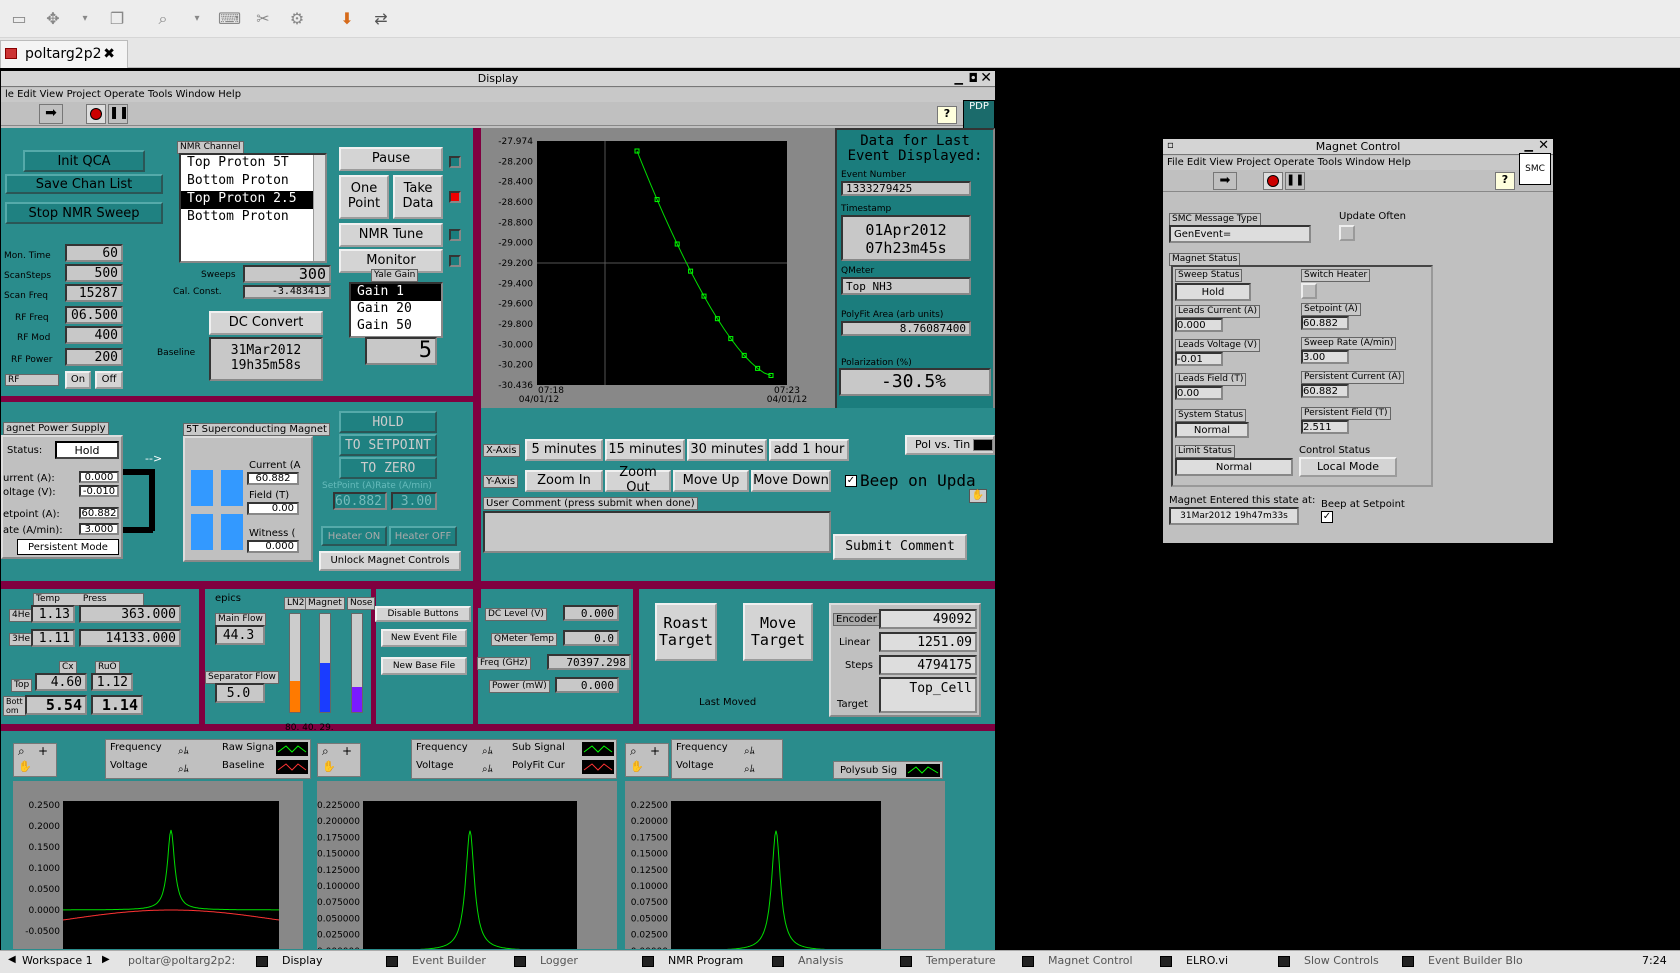 The height and width of the screenshot is (973, 1680). I want to click on heater-on-button: Heater ON, so click(354, 536).